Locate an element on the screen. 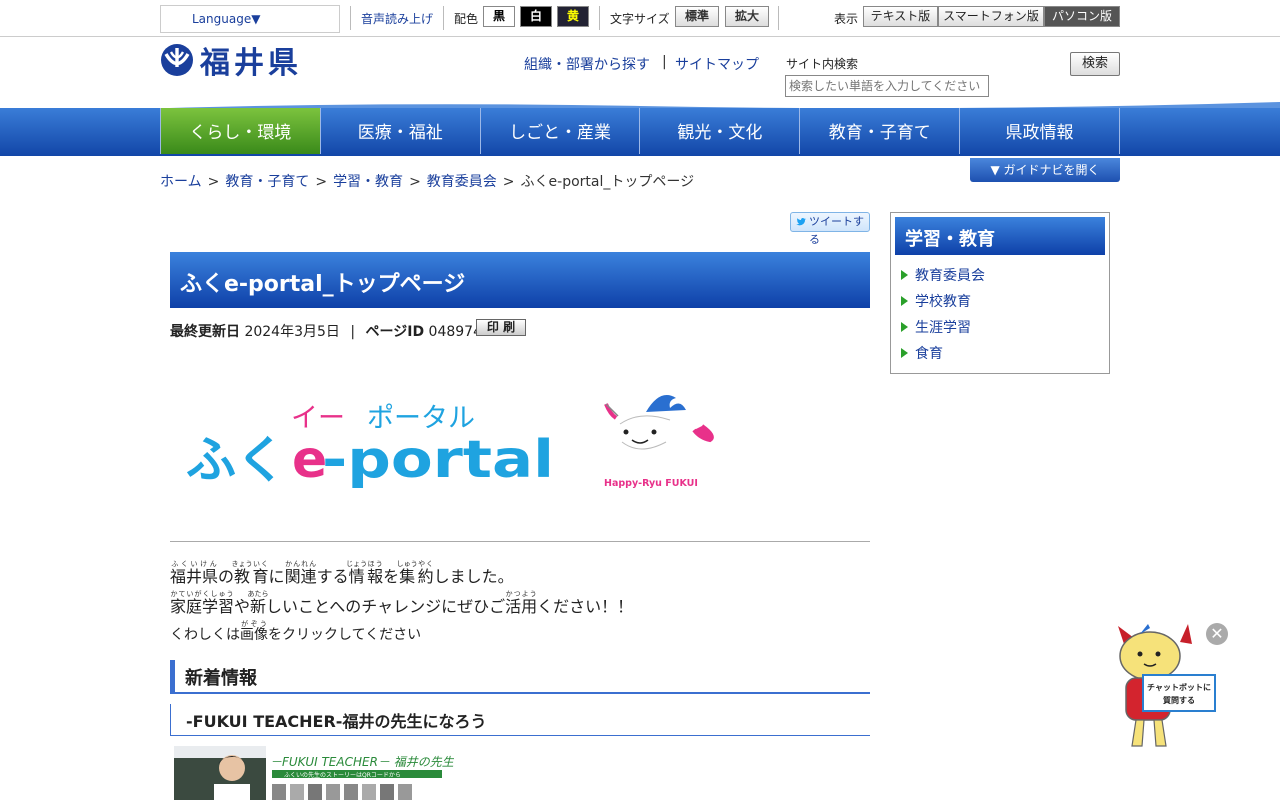  divider-line is located at coordinates (520, 541).